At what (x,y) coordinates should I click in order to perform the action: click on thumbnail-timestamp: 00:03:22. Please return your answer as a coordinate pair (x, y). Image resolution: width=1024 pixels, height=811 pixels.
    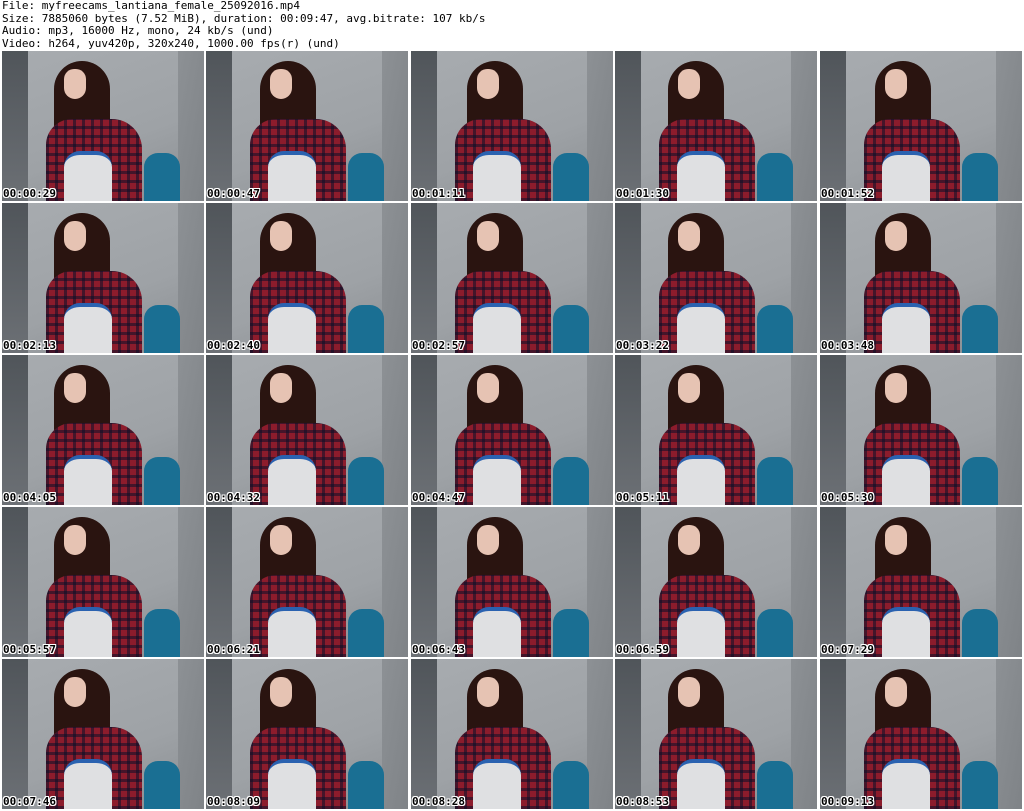
    Looking at the image, I should click on (642, 345).